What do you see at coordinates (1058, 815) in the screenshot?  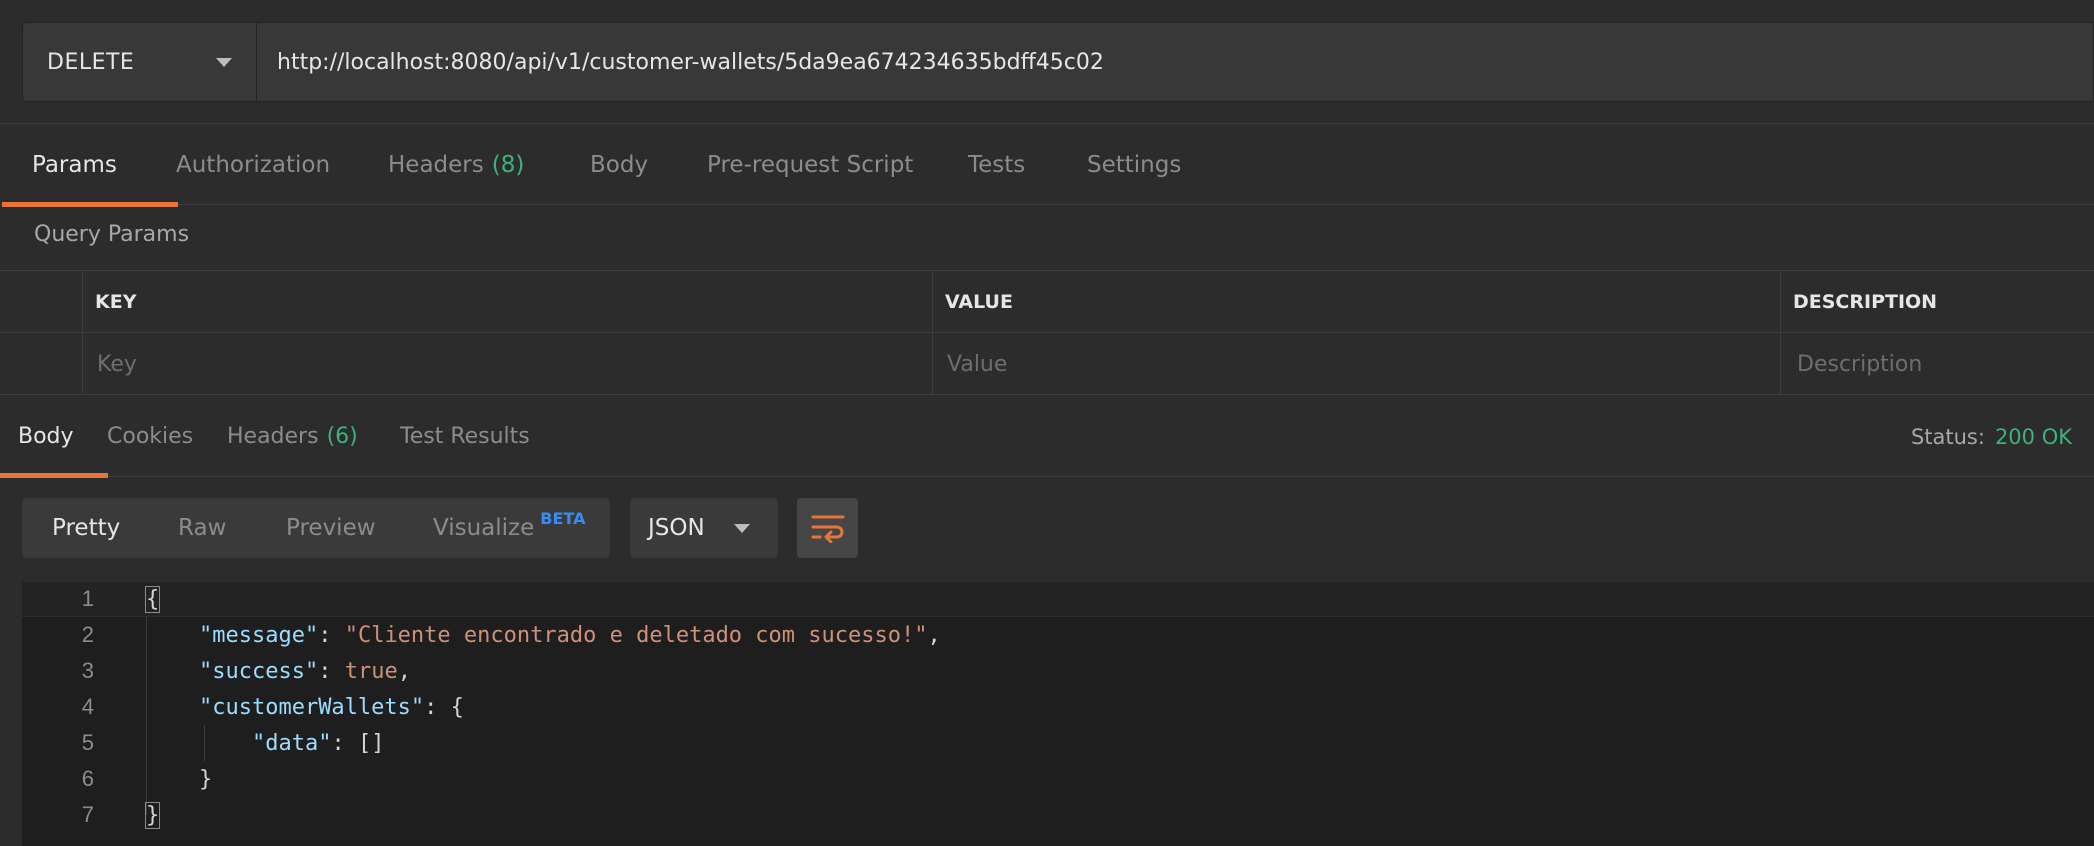 I see `code-line: 7 }` at bounding box center [1058, 815].